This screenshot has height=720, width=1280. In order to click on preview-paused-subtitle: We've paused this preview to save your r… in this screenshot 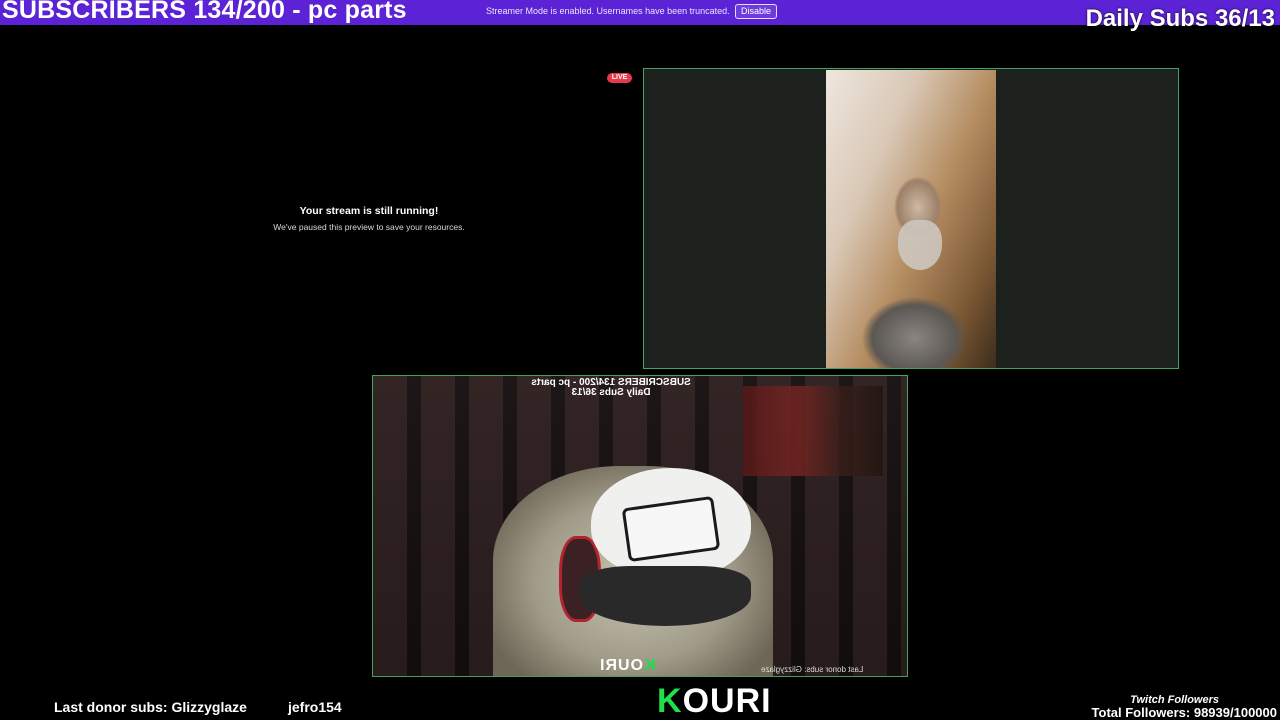, I will do `click(369, 227)`.